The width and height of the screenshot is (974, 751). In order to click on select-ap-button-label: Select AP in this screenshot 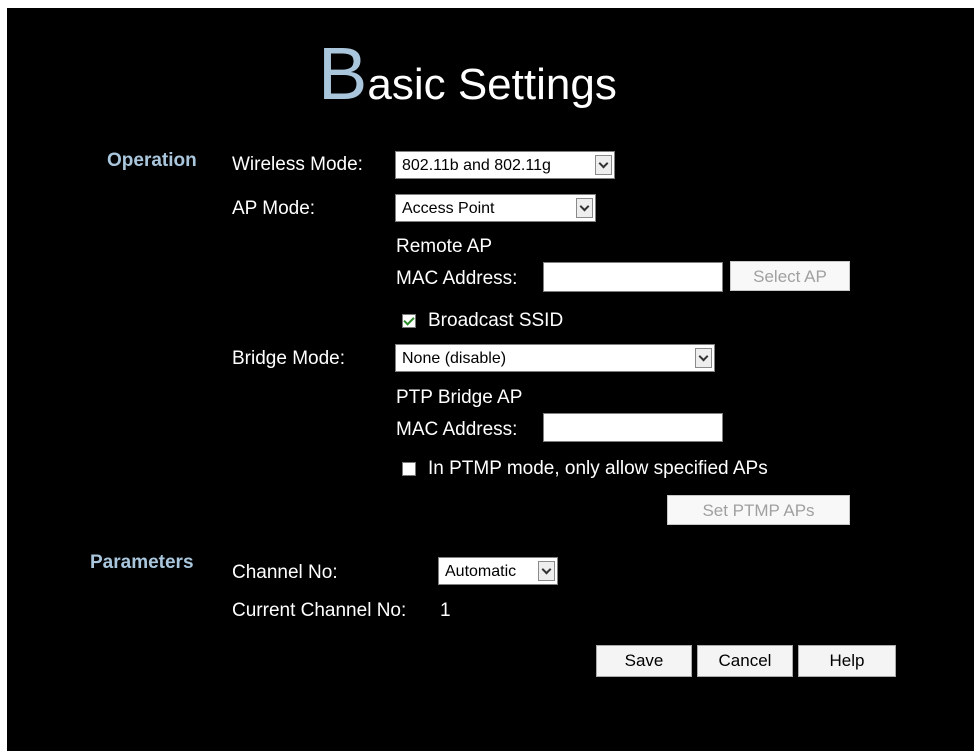, I will do `click(790, 276)`.